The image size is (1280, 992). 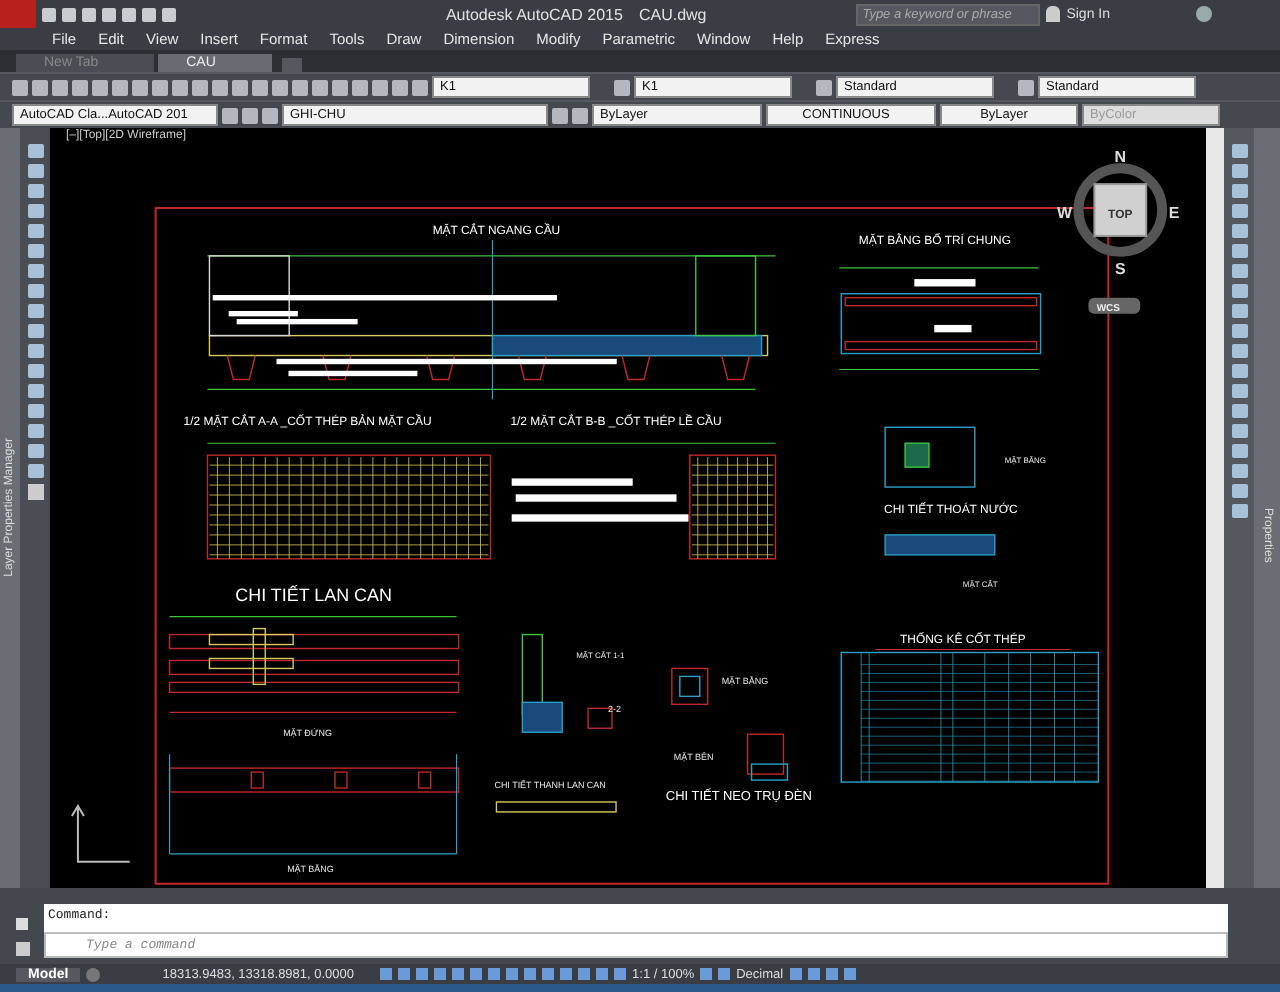 What do you see at coordinates (1064, 213) in the screenshot?
I see `compass-west-label: W` at bounding box center [1064, 213].